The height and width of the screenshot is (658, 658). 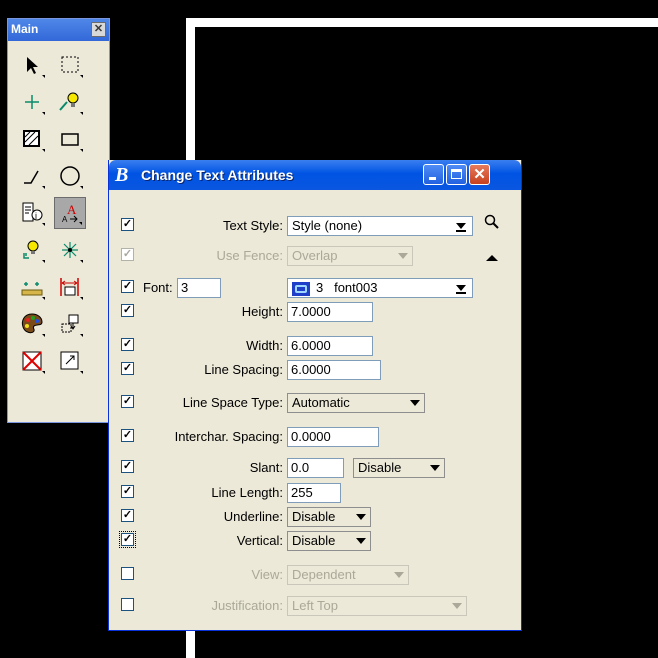 I want to click on lightbulb-info-icon, so click(x=70, y=102).